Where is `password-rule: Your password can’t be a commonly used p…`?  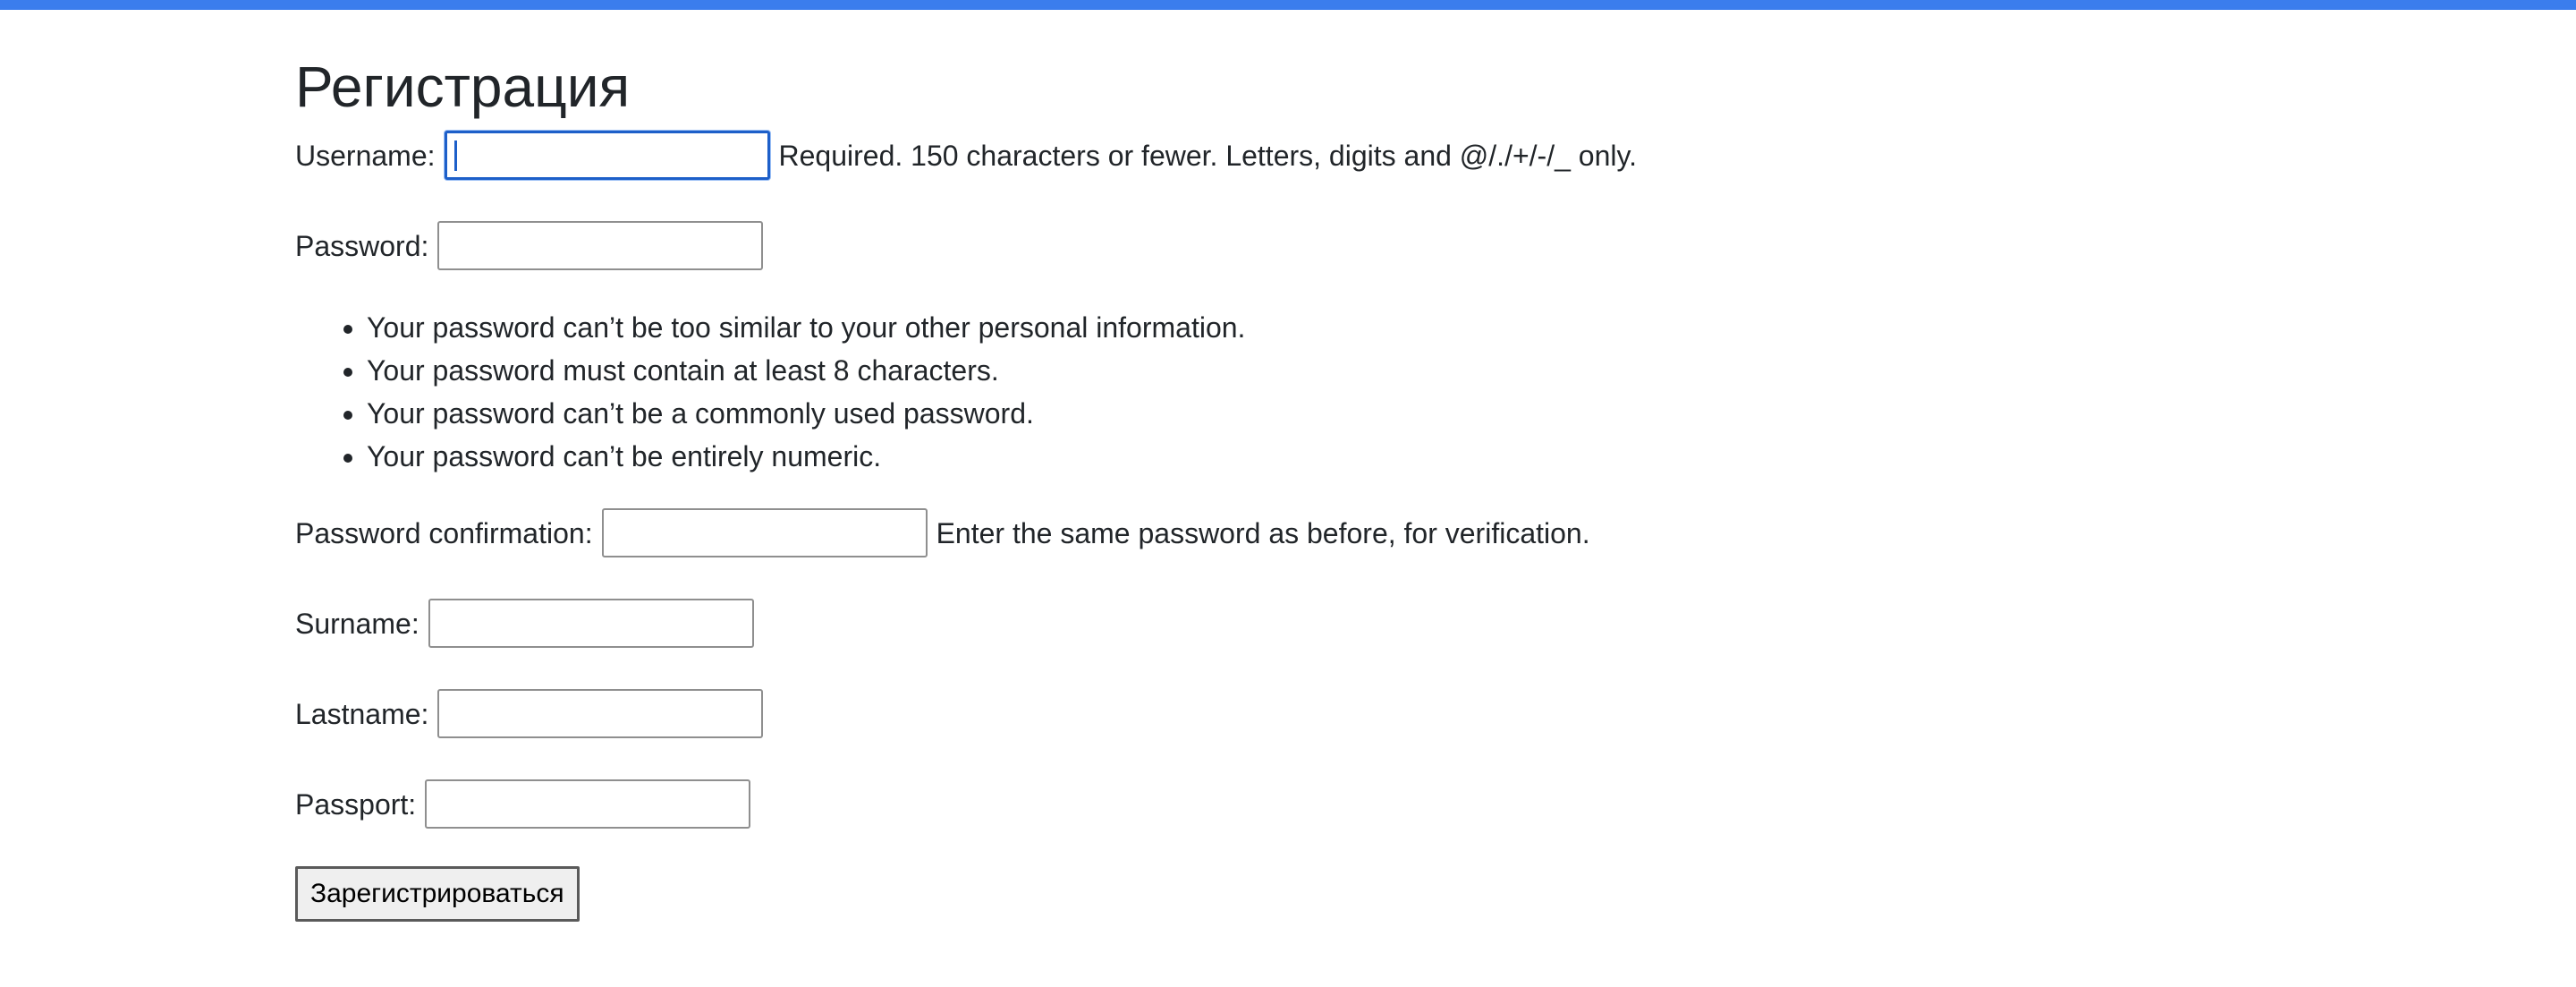
password-rule: Your password can’t be a commonly used p… is located at coordinates (1315, 413).